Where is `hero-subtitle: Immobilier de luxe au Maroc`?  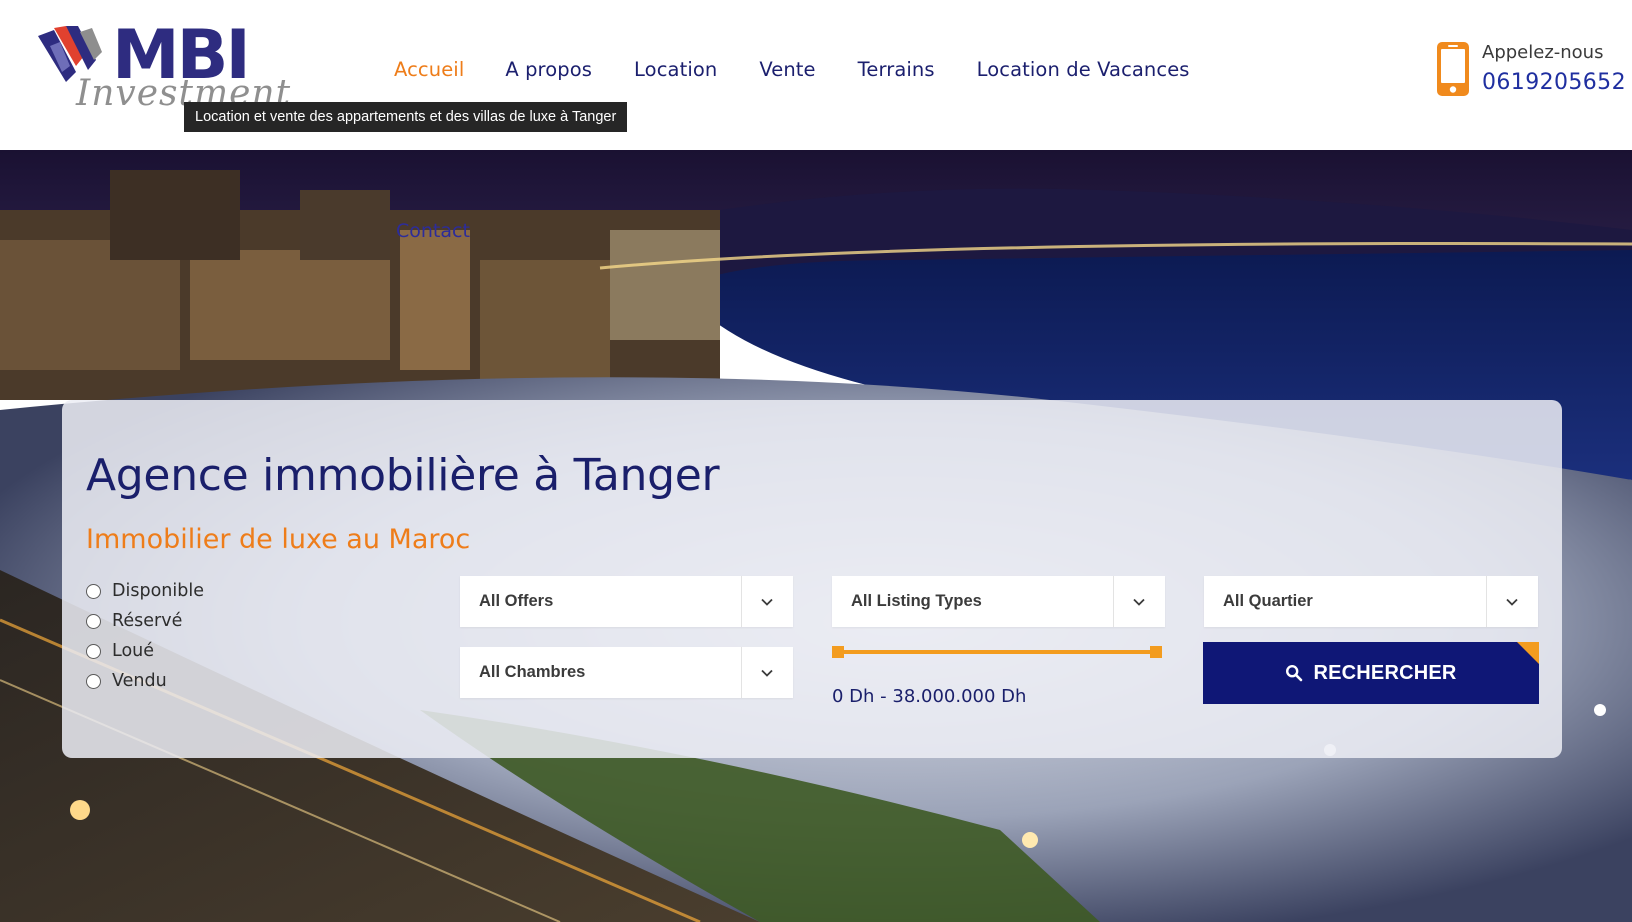
hero-subtitle: Immobilier de luxe au Maroc is located at coordinates (278, 539).